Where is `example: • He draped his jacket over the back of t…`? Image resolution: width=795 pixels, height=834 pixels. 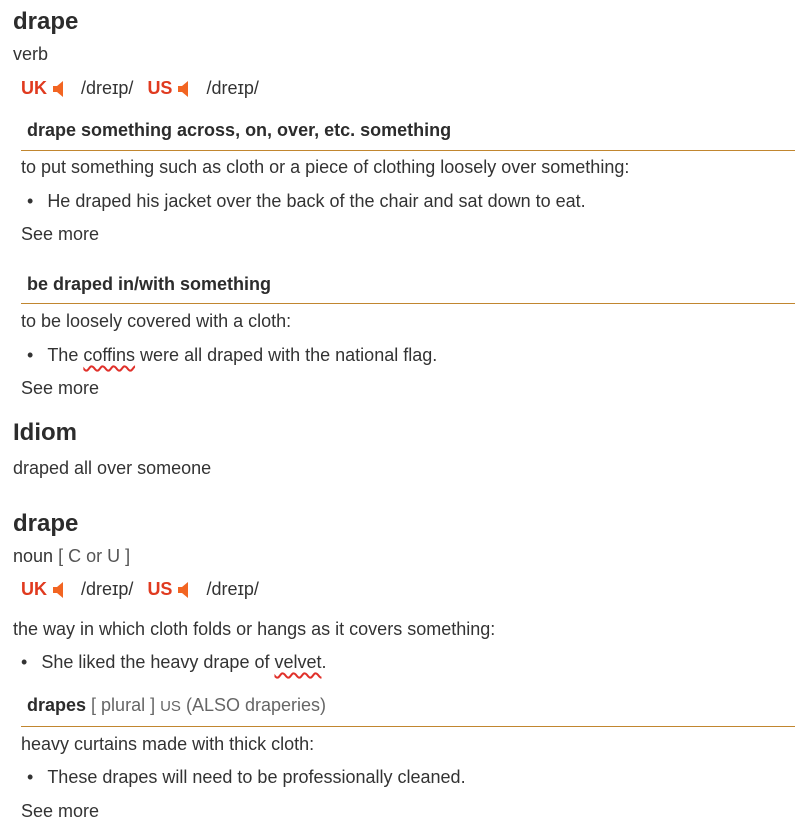 example: • He draped his jacket over the back of t… is located at coordinates (306, 201).